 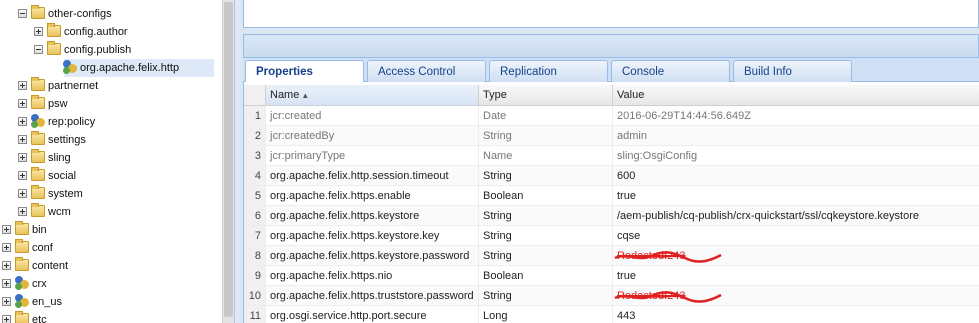 I want to click on property-name-cell: org.apache.felix.http.session.timeout, so click(x=372, y=175).